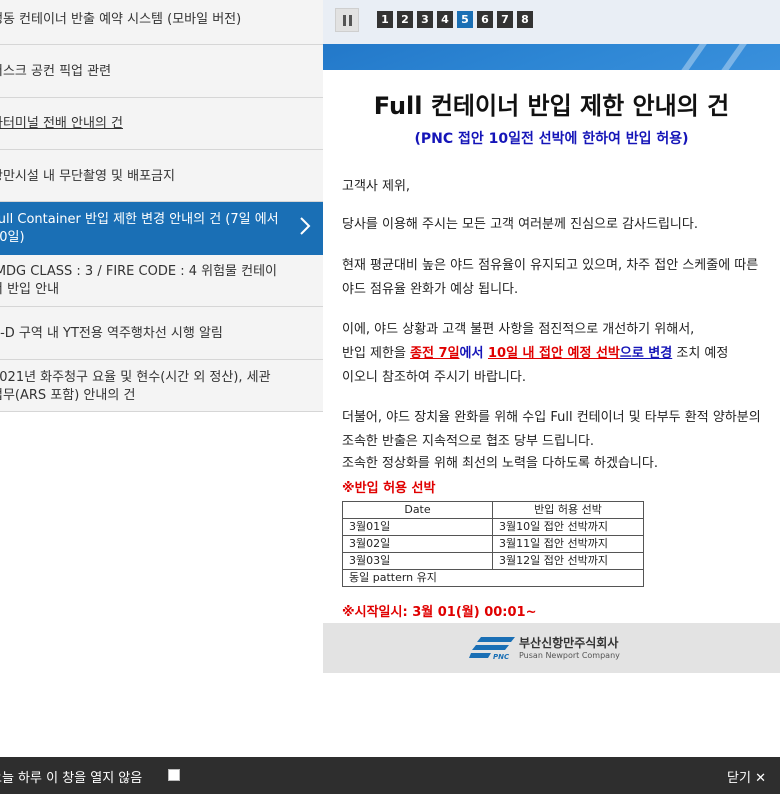 The image size is (780, 794). Describe the element at coordinates (551, 139) in the screenshot. I see `notice-subtitle: (PNC 접안 10일전 선박에 한하여 반입 허용)` at that location.